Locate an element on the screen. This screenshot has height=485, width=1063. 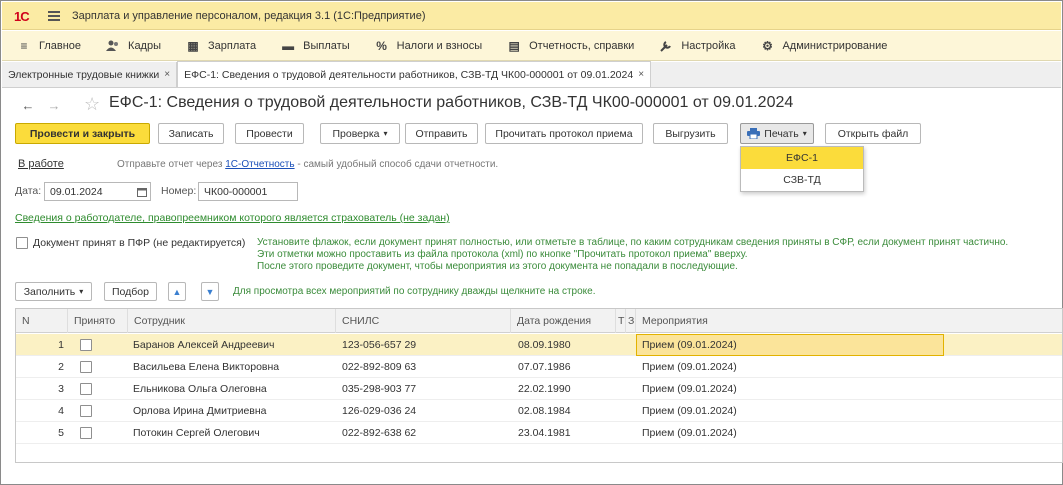
menu-item-label: Настройка is located at coordinates (708, 45).